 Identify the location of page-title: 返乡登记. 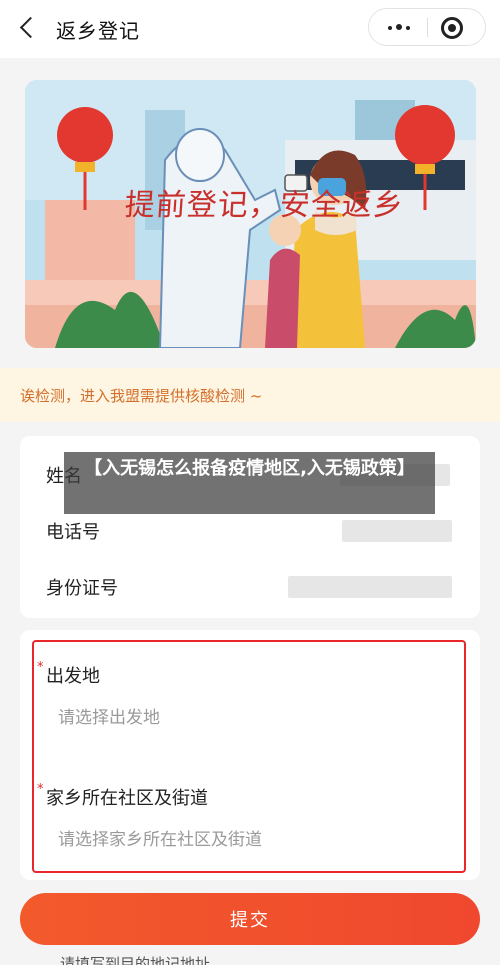
(98, 31).